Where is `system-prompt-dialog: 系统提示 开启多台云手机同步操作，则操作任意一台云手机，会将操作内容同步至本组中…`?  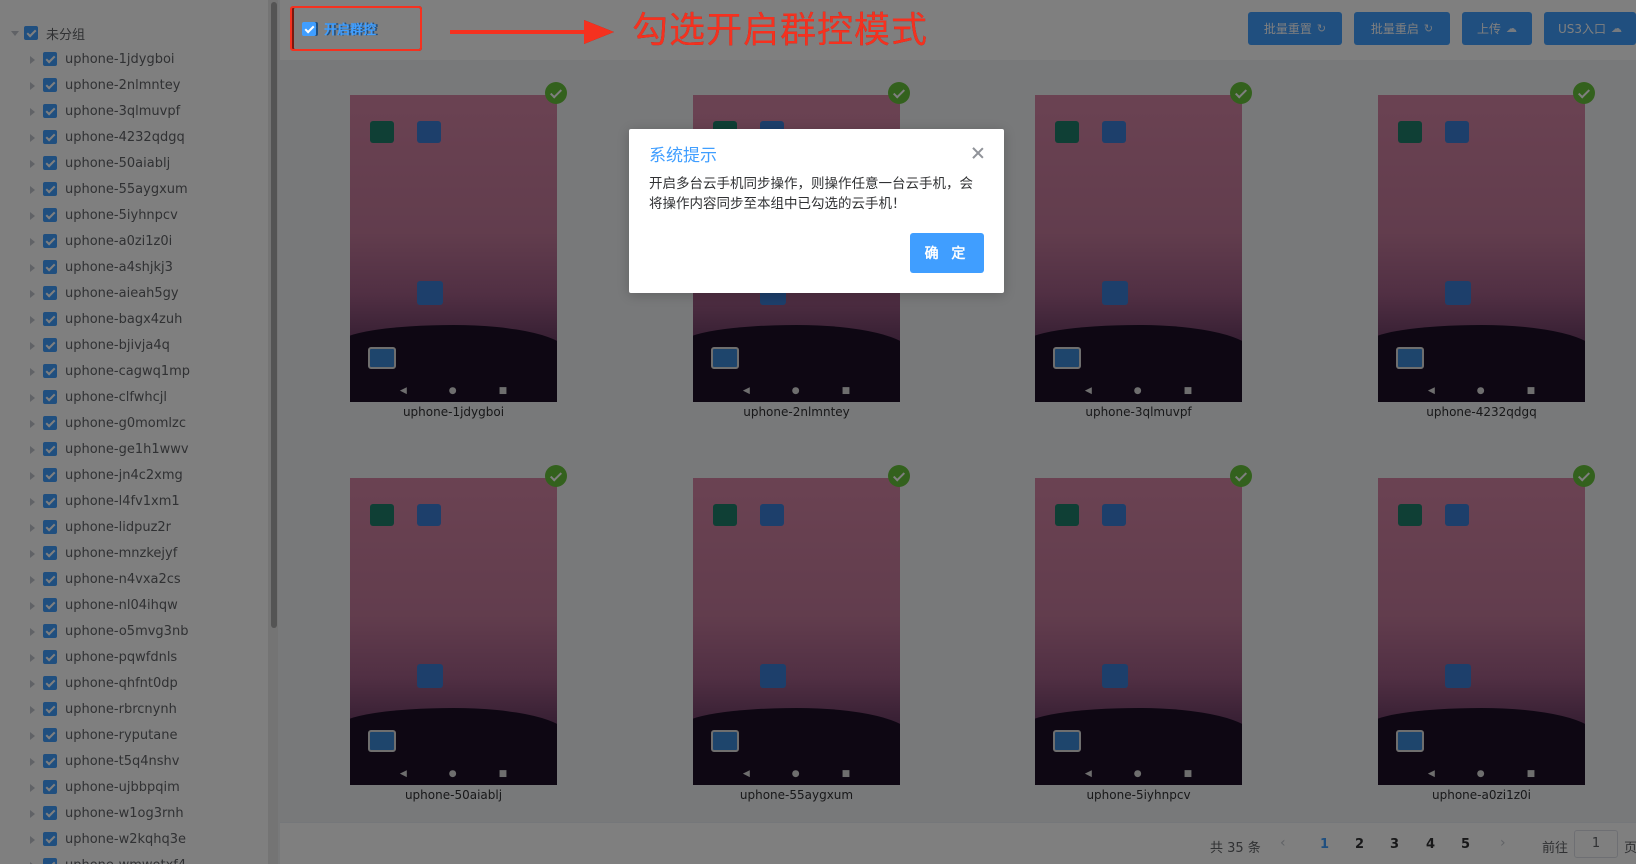 system-prompt-dialog: 系统提示 开启多台云手机同步操作，则操作任意一台云手机，会将操作内容同步至本组中… is located at coordinates (816, 211).